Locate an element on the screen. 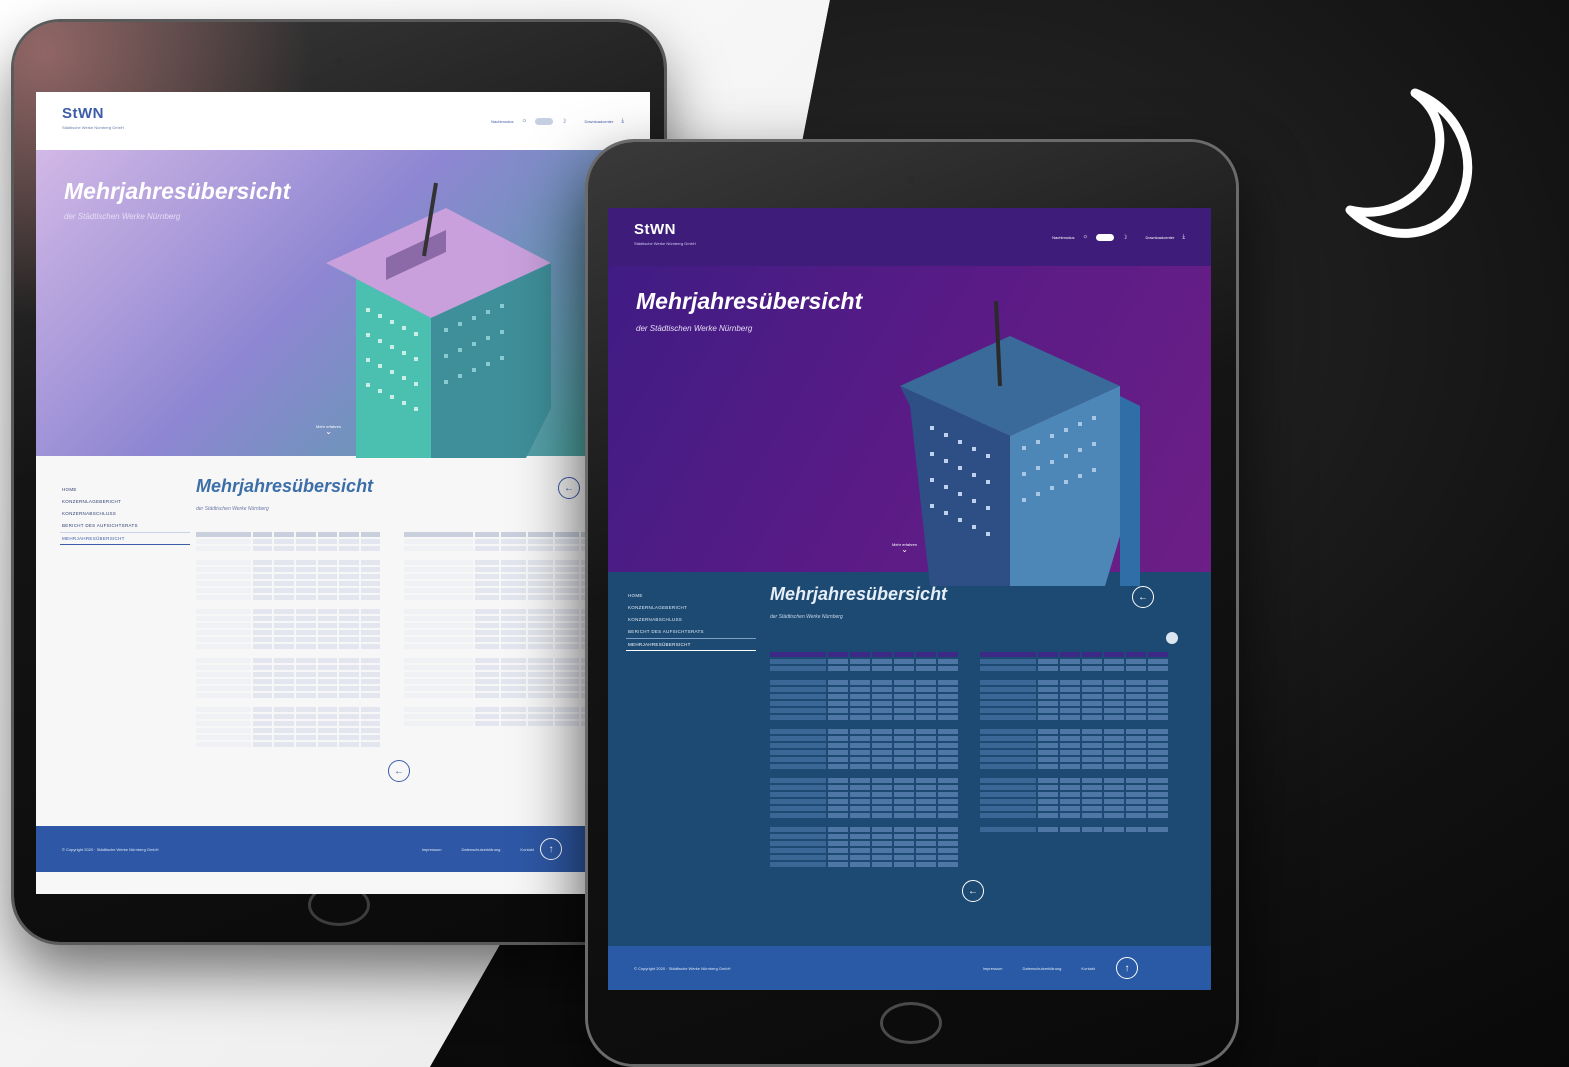 This screenshot has height=1067, width=1569. home-button is located at coordinates (911, 1023).